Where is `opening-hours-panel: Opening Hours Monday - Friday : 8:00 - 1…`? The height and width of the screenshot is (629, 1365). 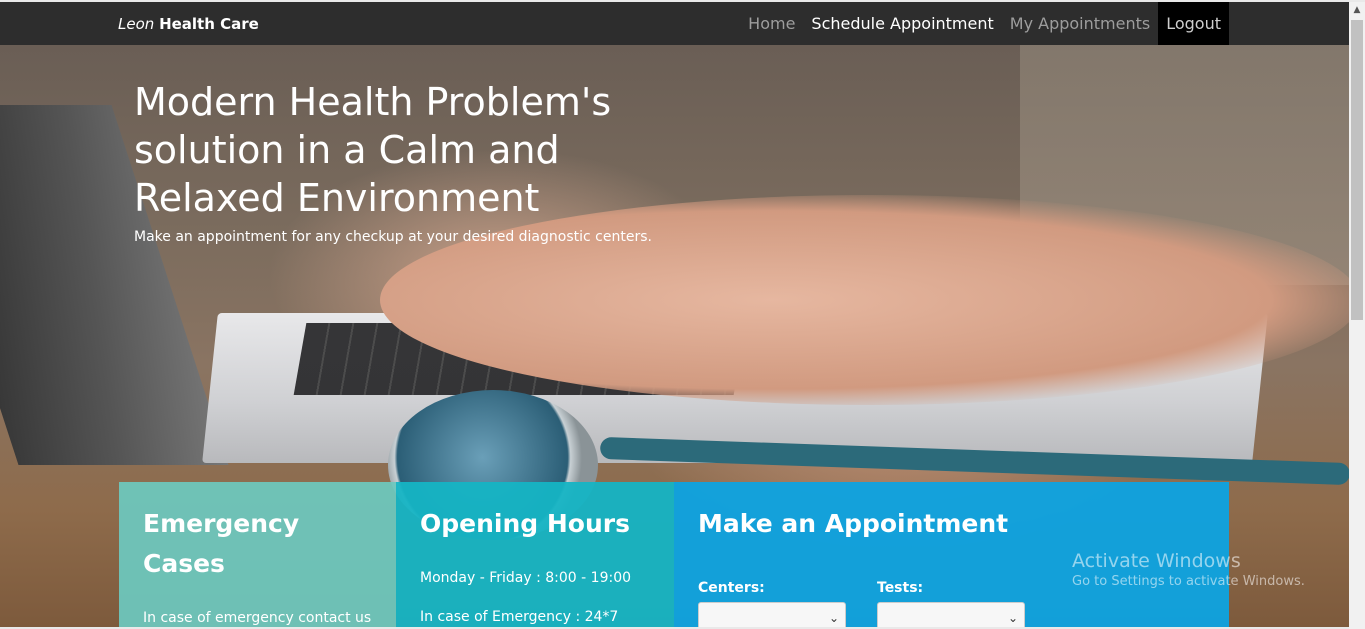 opening-hours-panel: Opening Hours Monday - Friday : 8:00 - 1… is located at coordinates (535, 554).